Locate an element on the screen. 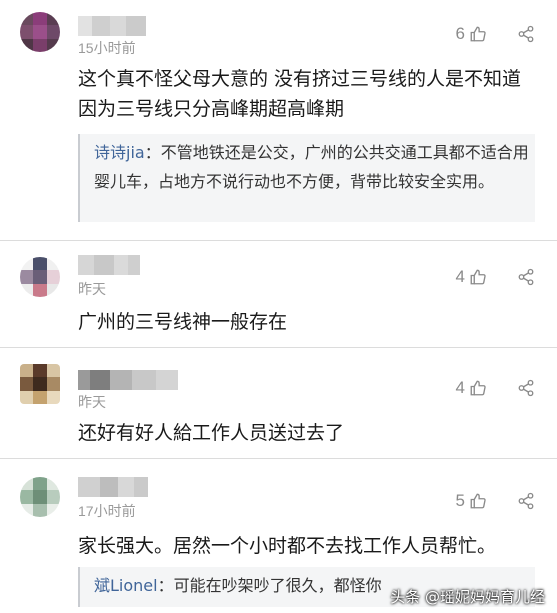 This screenshot has width=557, height=613. like-count: 6 is located at coordinates (460, 33).